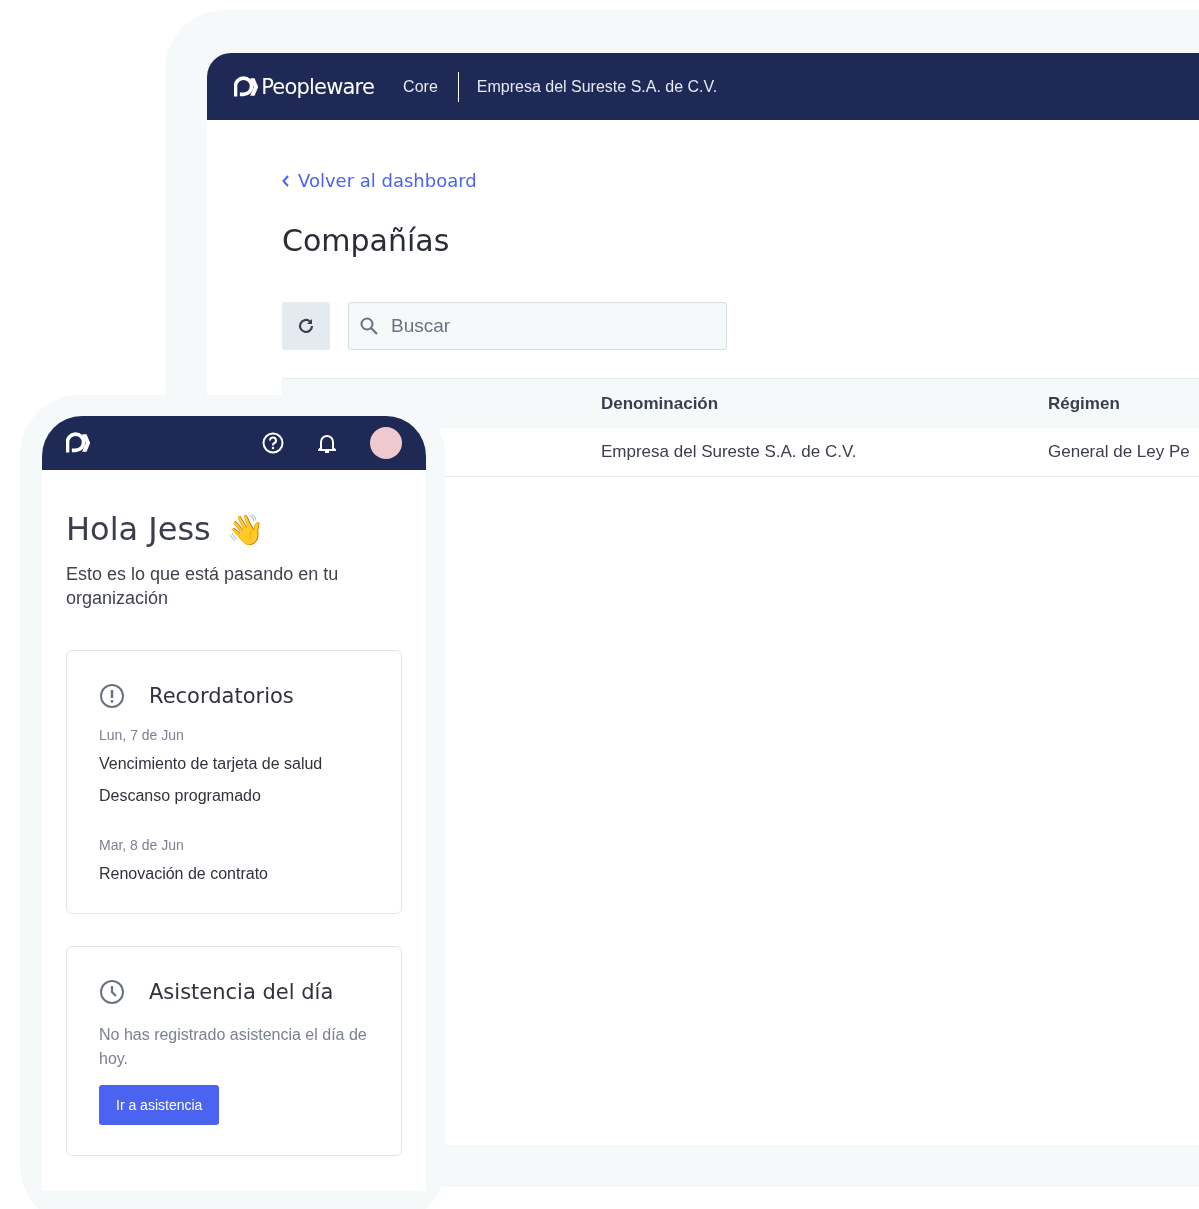 The height and width of the screenshot is (1209, 1199). I want to click on search-field: Buscar, so click(537, 326).